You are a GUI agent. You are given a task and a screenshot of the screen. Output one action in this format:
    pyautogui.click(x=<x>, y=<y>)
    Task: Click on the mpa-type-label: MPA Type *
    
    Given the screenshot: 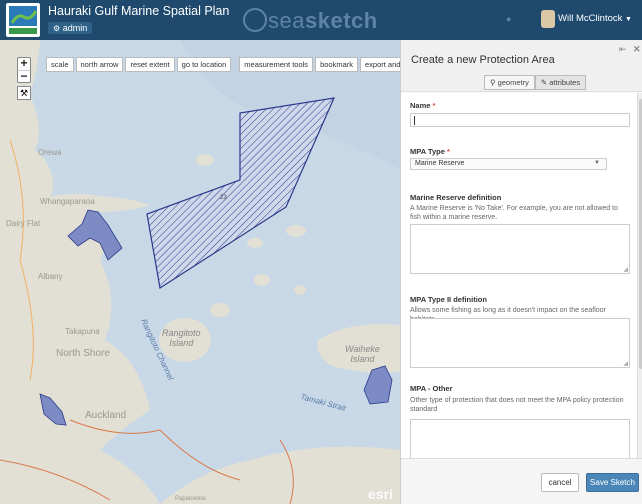 What is the action you would take?
    pyautogui.click(x=430, y=151)
    